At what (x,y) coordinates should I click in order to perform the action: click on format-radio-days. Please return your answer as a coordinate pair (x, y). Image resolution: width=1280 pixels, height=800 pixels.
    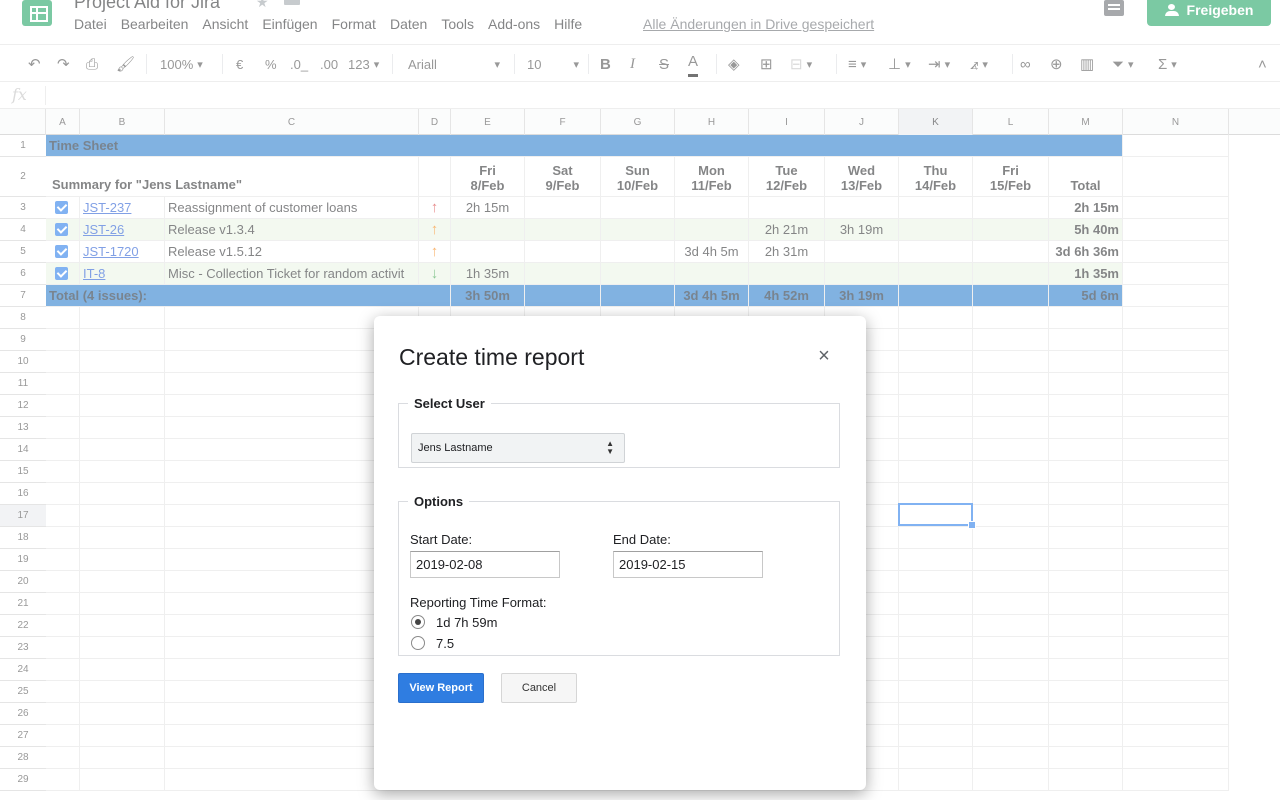
    Looking at the image, I should click on (418, 622).